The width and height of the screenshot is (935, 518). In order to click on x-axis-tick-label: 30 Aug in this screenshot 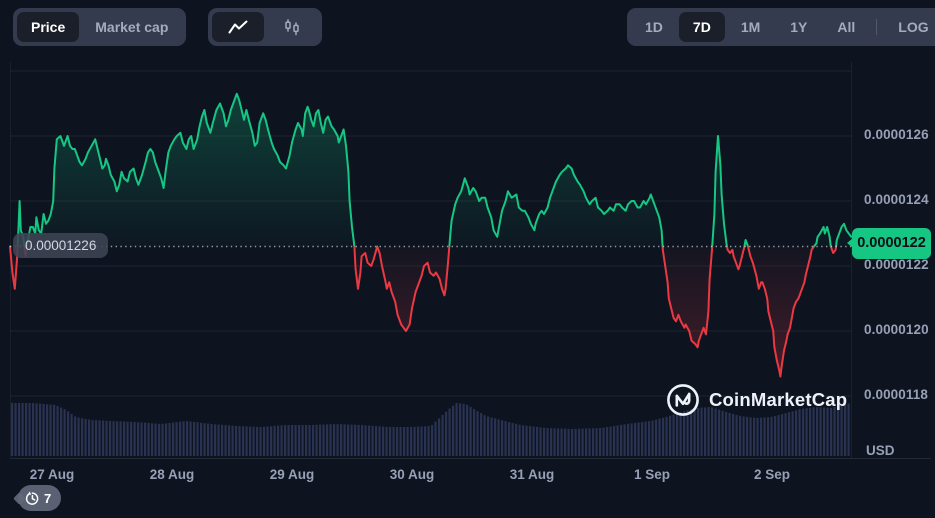, I will do `click(412, 474)`.